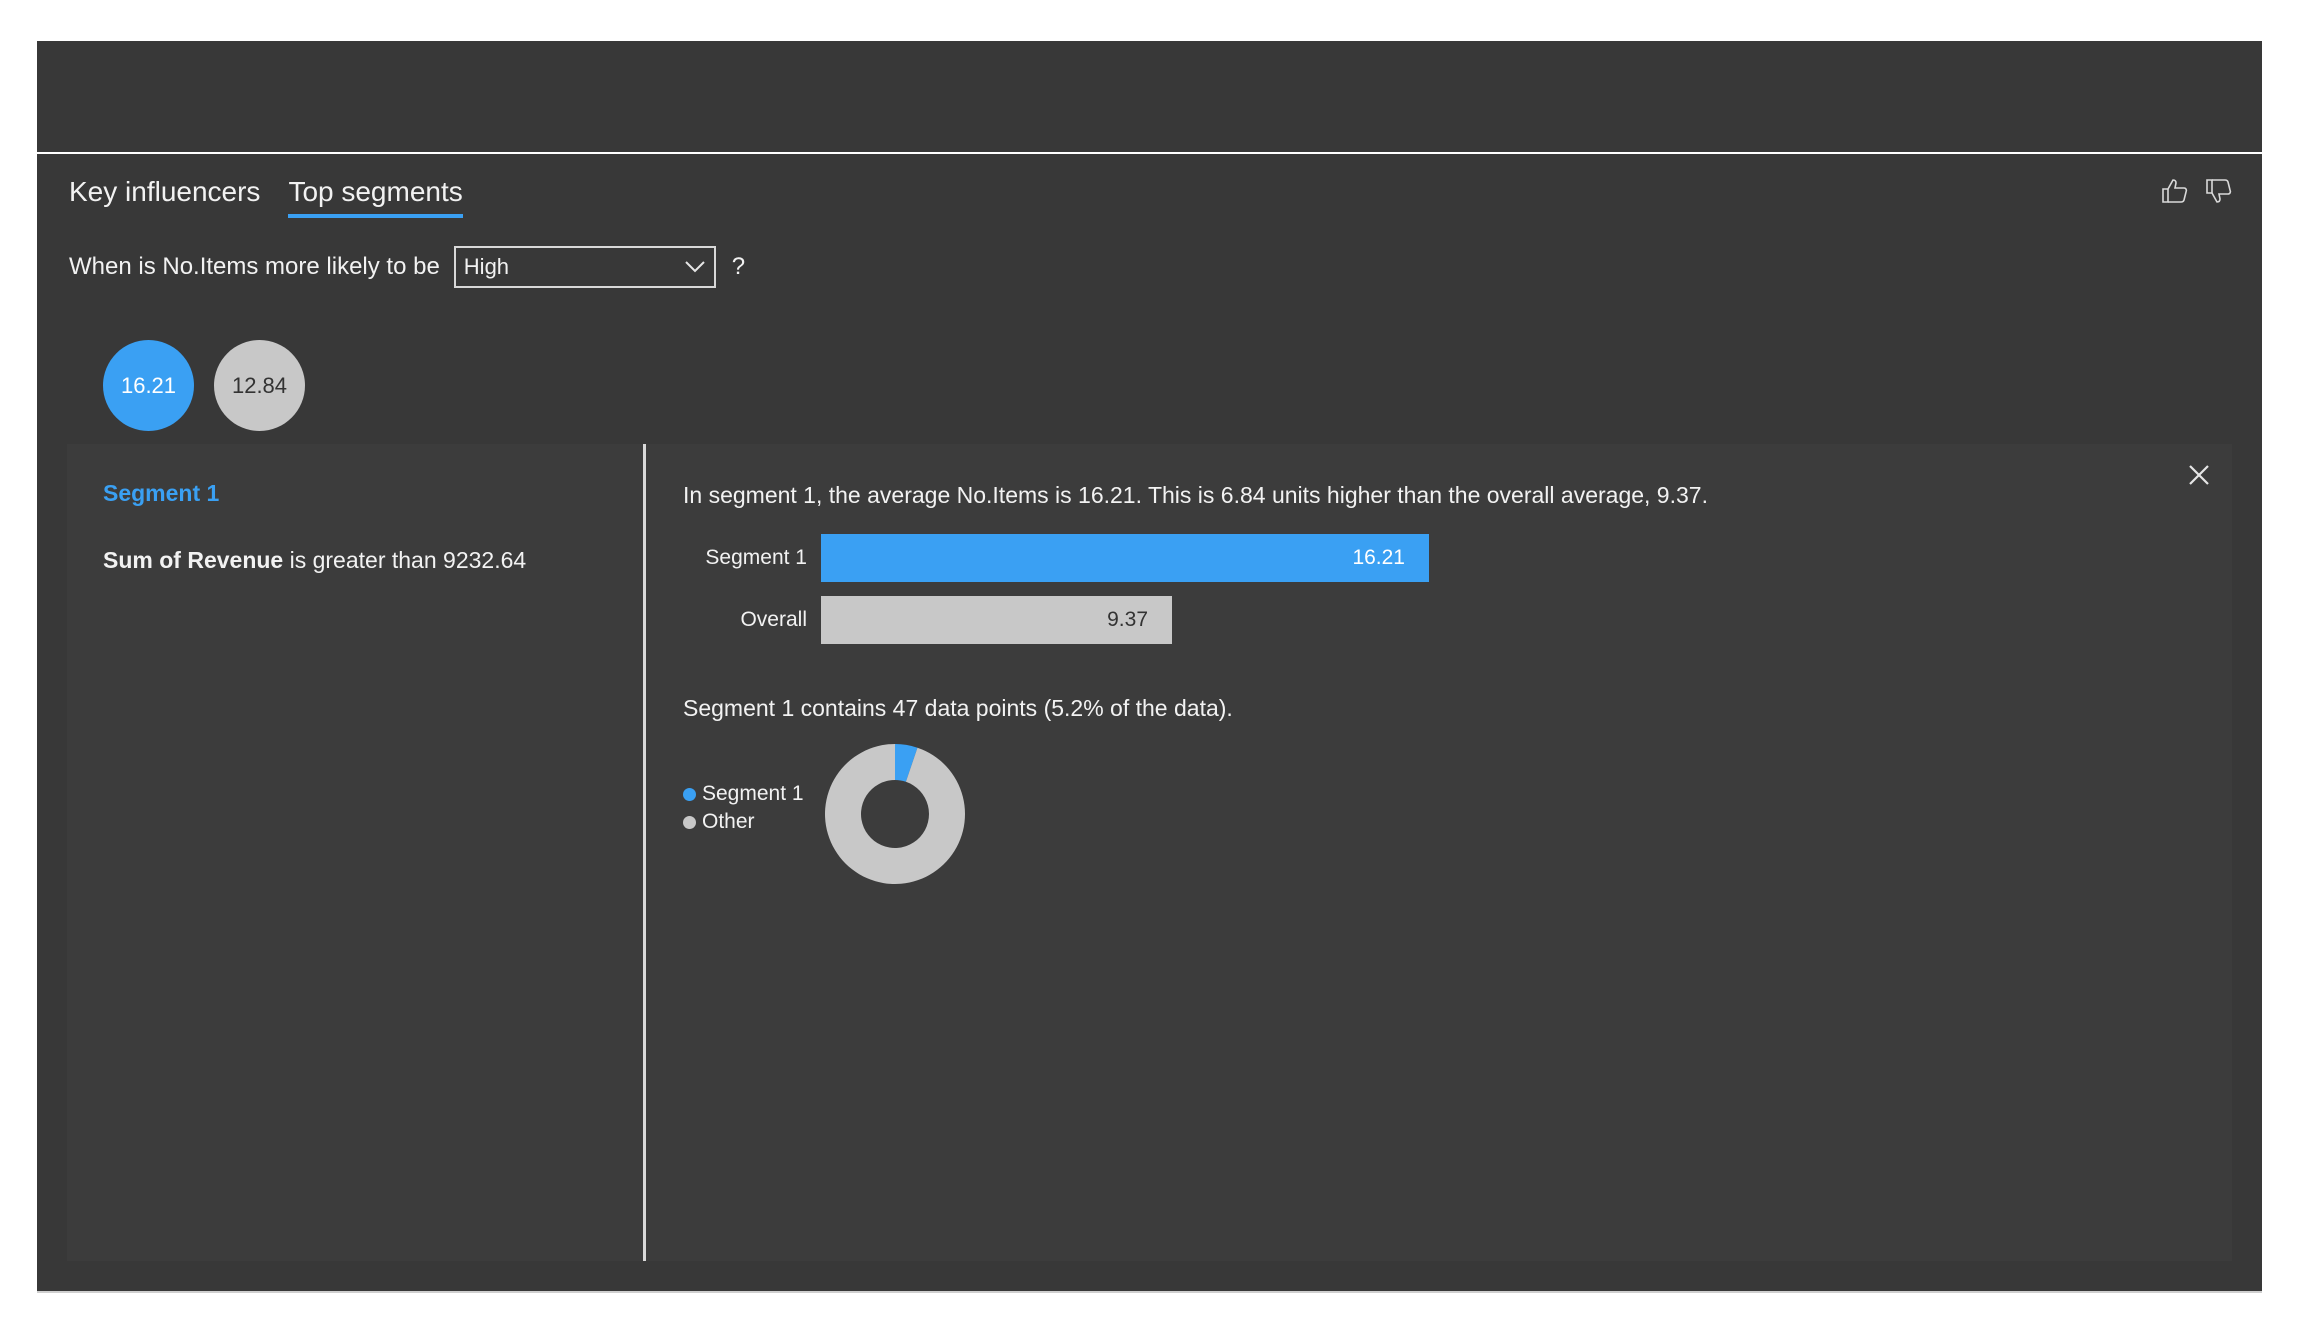 The image size is (2298, 1329). I want to click on question-suffix: ?, so click(738, 266).